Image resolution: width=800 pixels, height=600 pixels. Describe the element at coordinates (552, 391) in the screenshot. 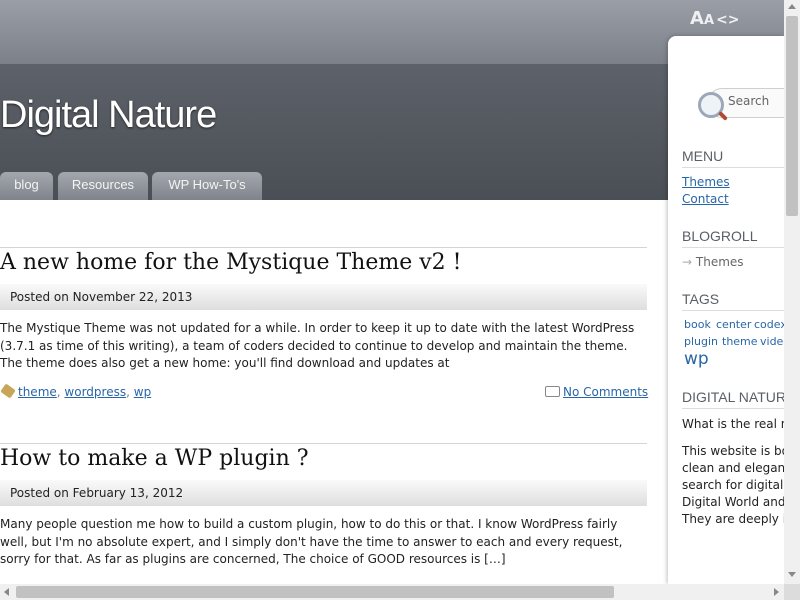

I see `comment-icon` at that location.